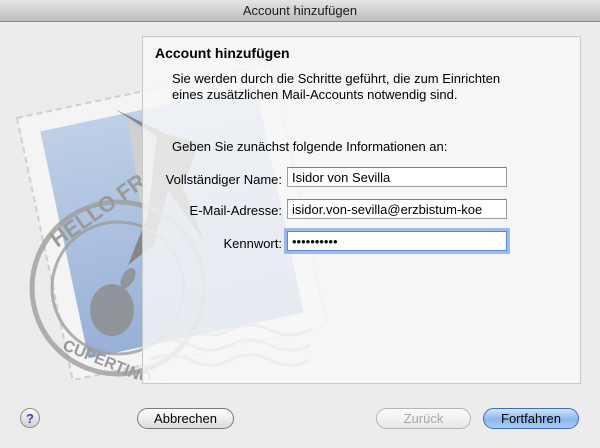 The width and height of the screenshot is (600, 448). Describe the element at coordinates (423, 418) in the screenshot. I see `back-button: Zurück` at that location.